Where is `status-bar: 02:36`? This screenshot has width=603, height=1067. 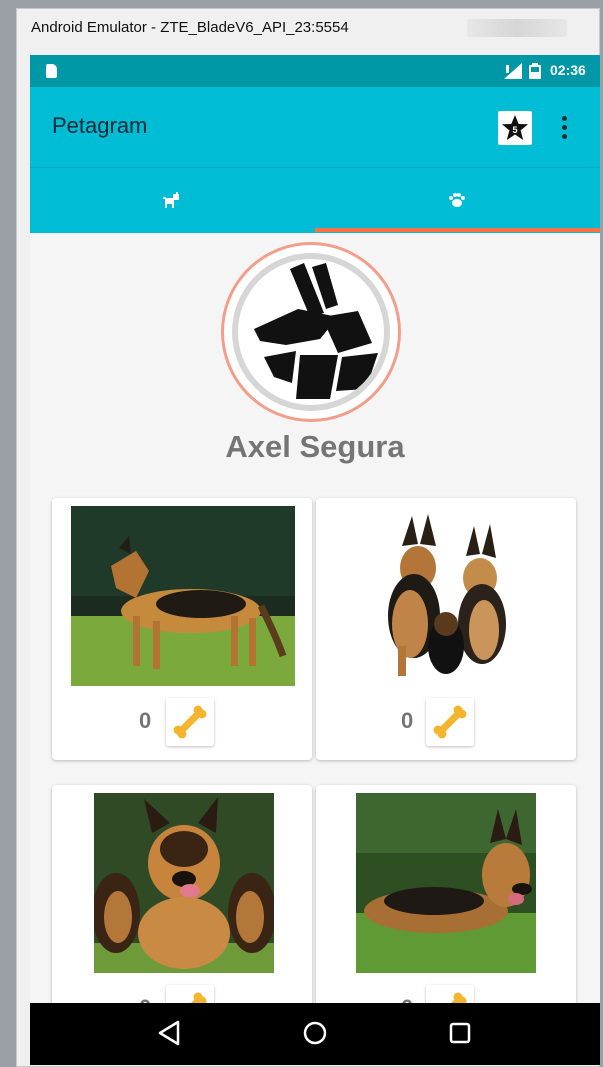
status-bar: 02:36 is located at coordinates (315, 71).